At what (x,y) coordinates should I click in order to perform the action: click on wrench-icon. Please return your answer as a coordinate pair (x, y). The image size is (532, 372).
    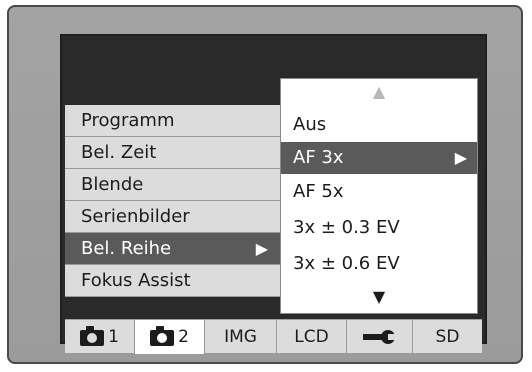
    Looking at the image, I should click on (379, 337).